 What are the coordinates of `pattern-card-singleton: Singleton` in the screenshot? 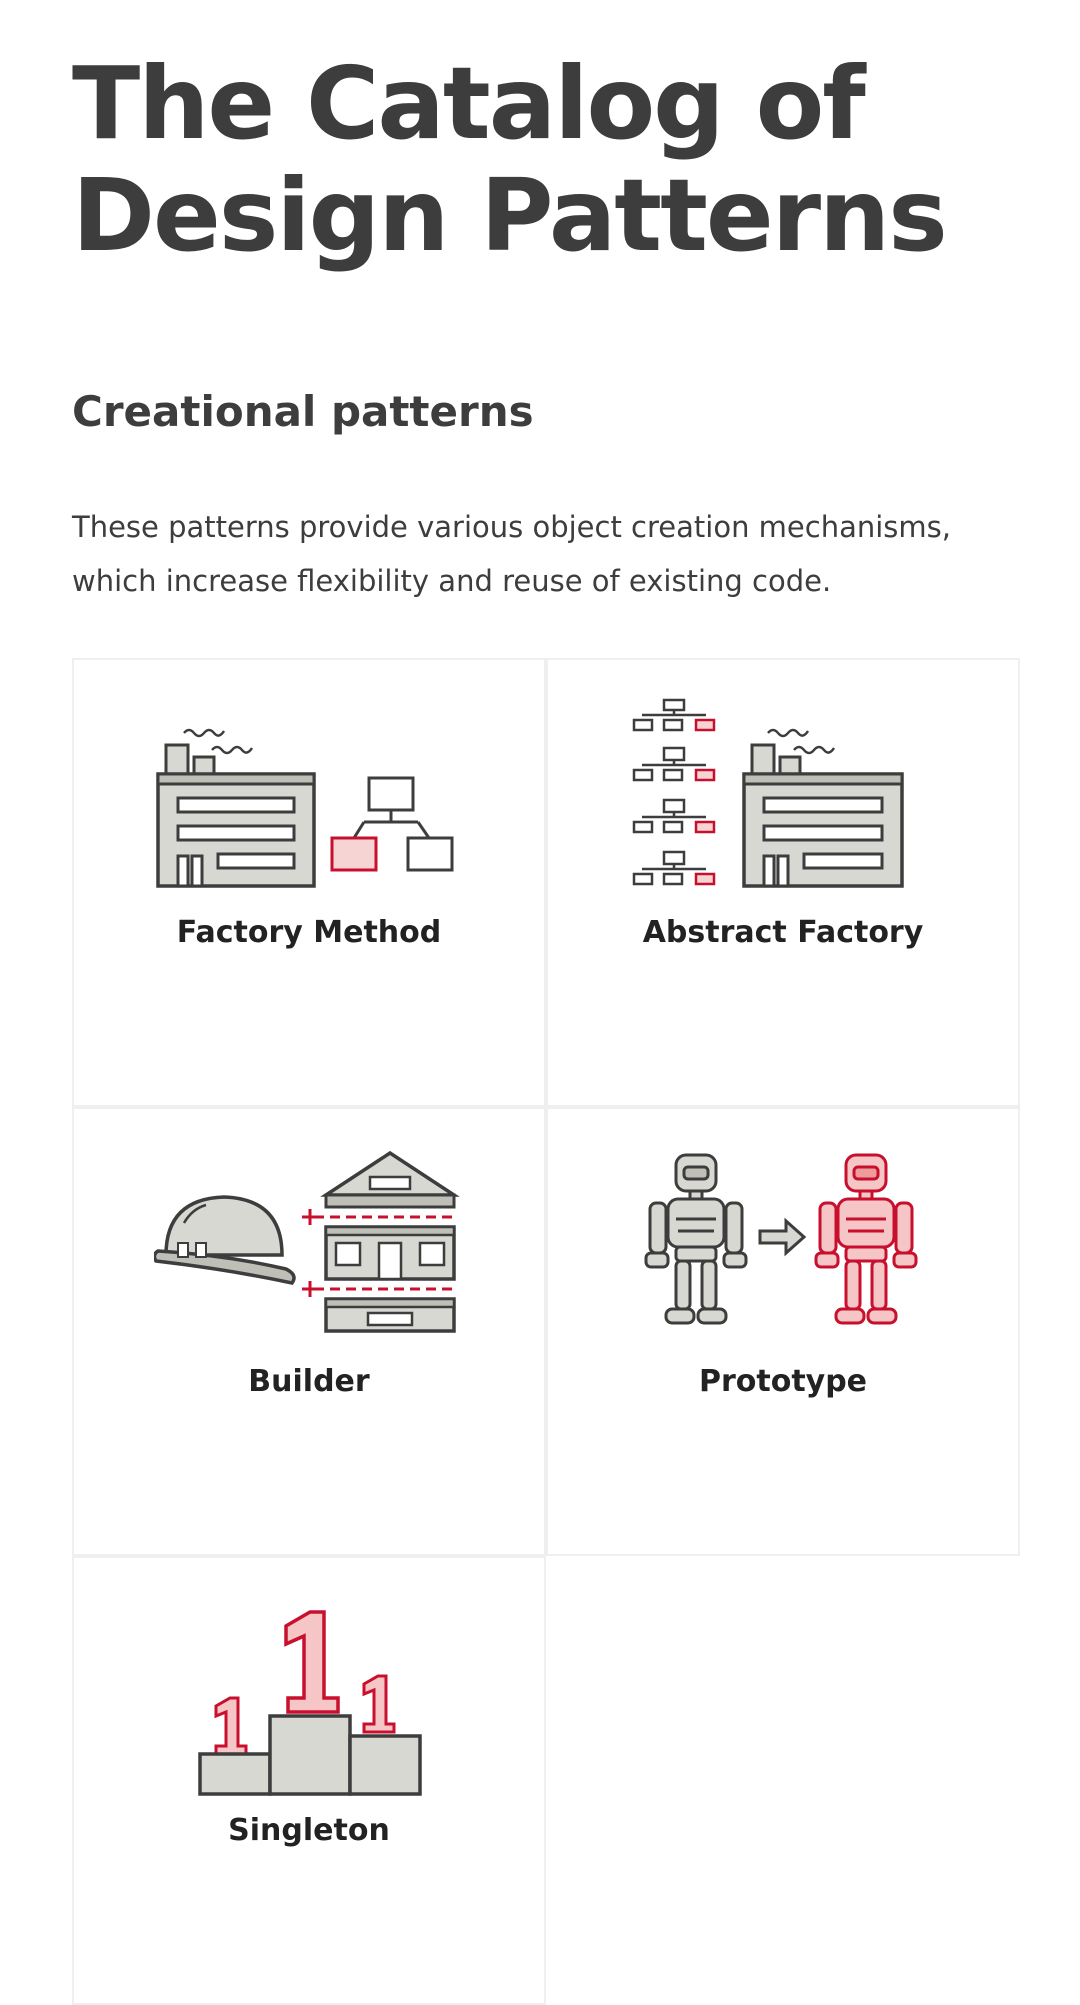 It's located at (309, 1780).